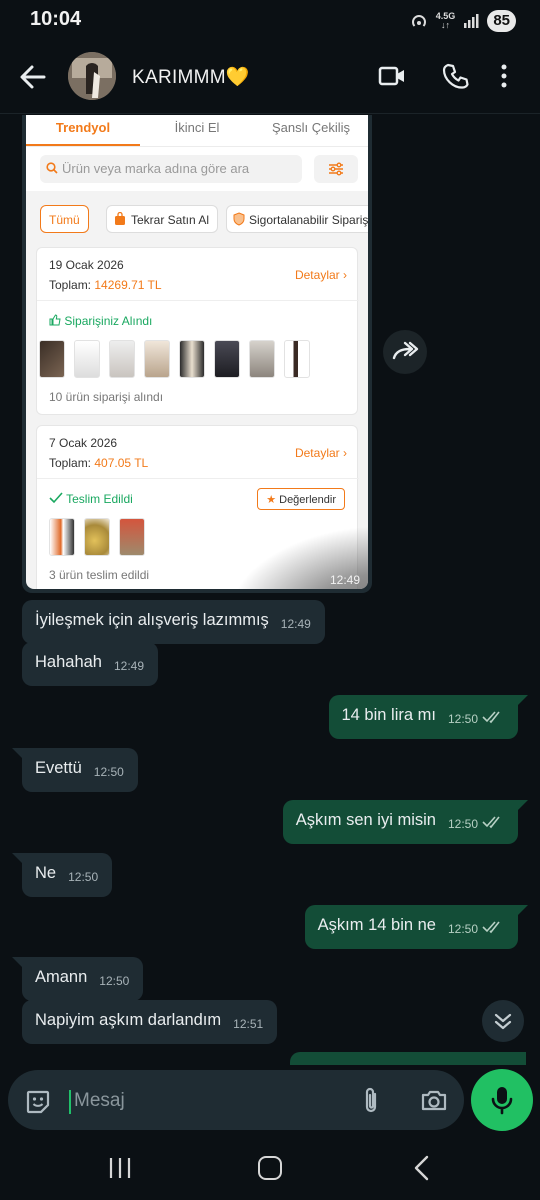 The width and height of the screenshot is (540, 1200). I want to click on incoming-message: Amann 12:50, so click(83, 979).